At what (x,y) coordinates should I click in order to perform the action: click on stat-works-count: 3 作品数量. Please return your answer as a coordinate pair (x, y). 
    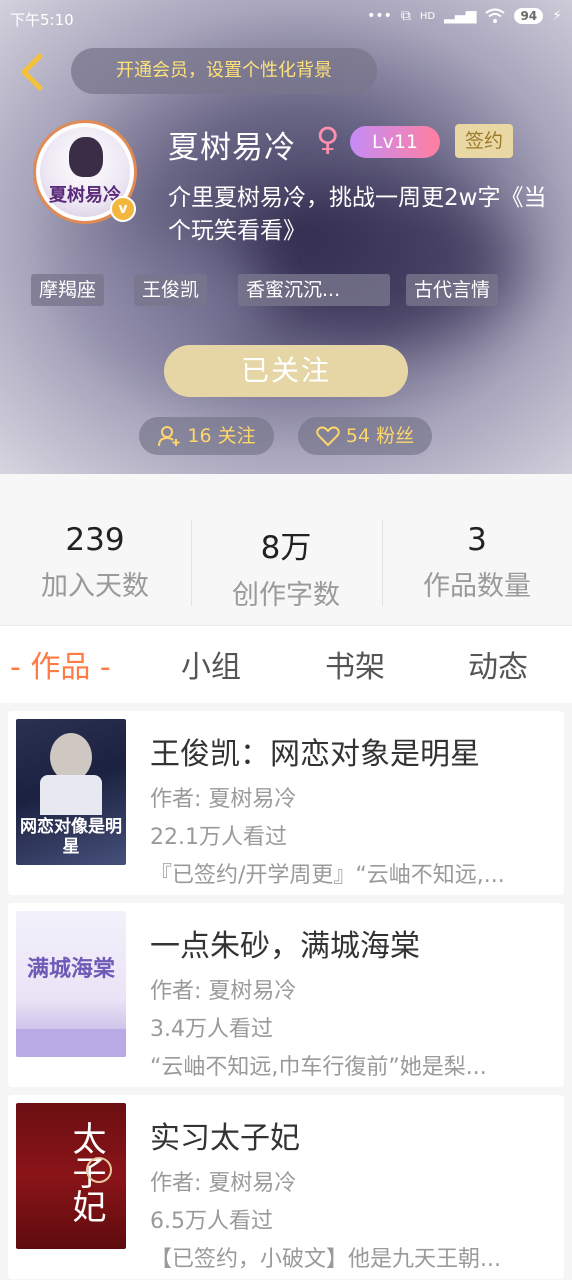
    Looking at the image, I should click on (477, 562).